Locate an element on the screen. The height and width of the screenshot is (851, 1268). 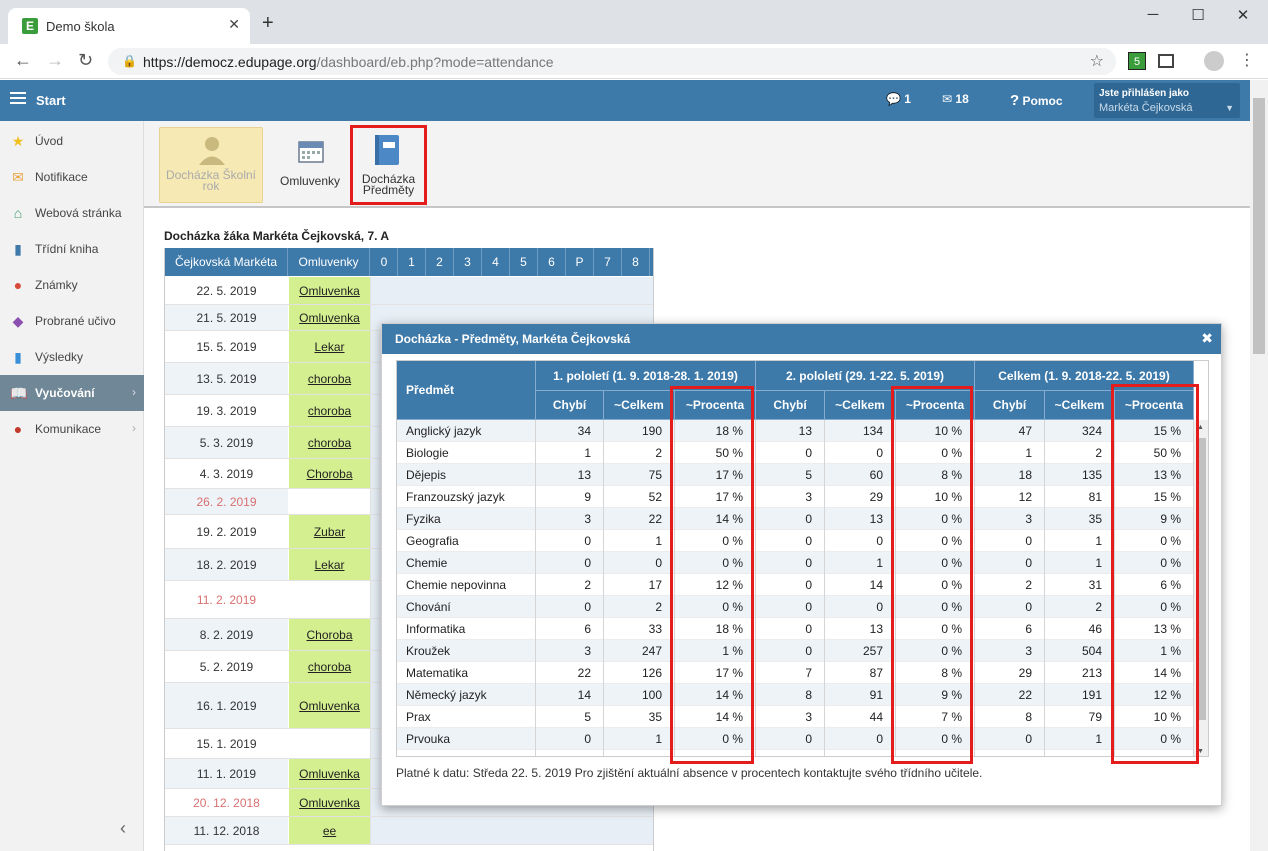
subject-row: Fyzika 3 22 14 % 0 13 0 % 3 35 9 % is located at coordinates (795, 519).